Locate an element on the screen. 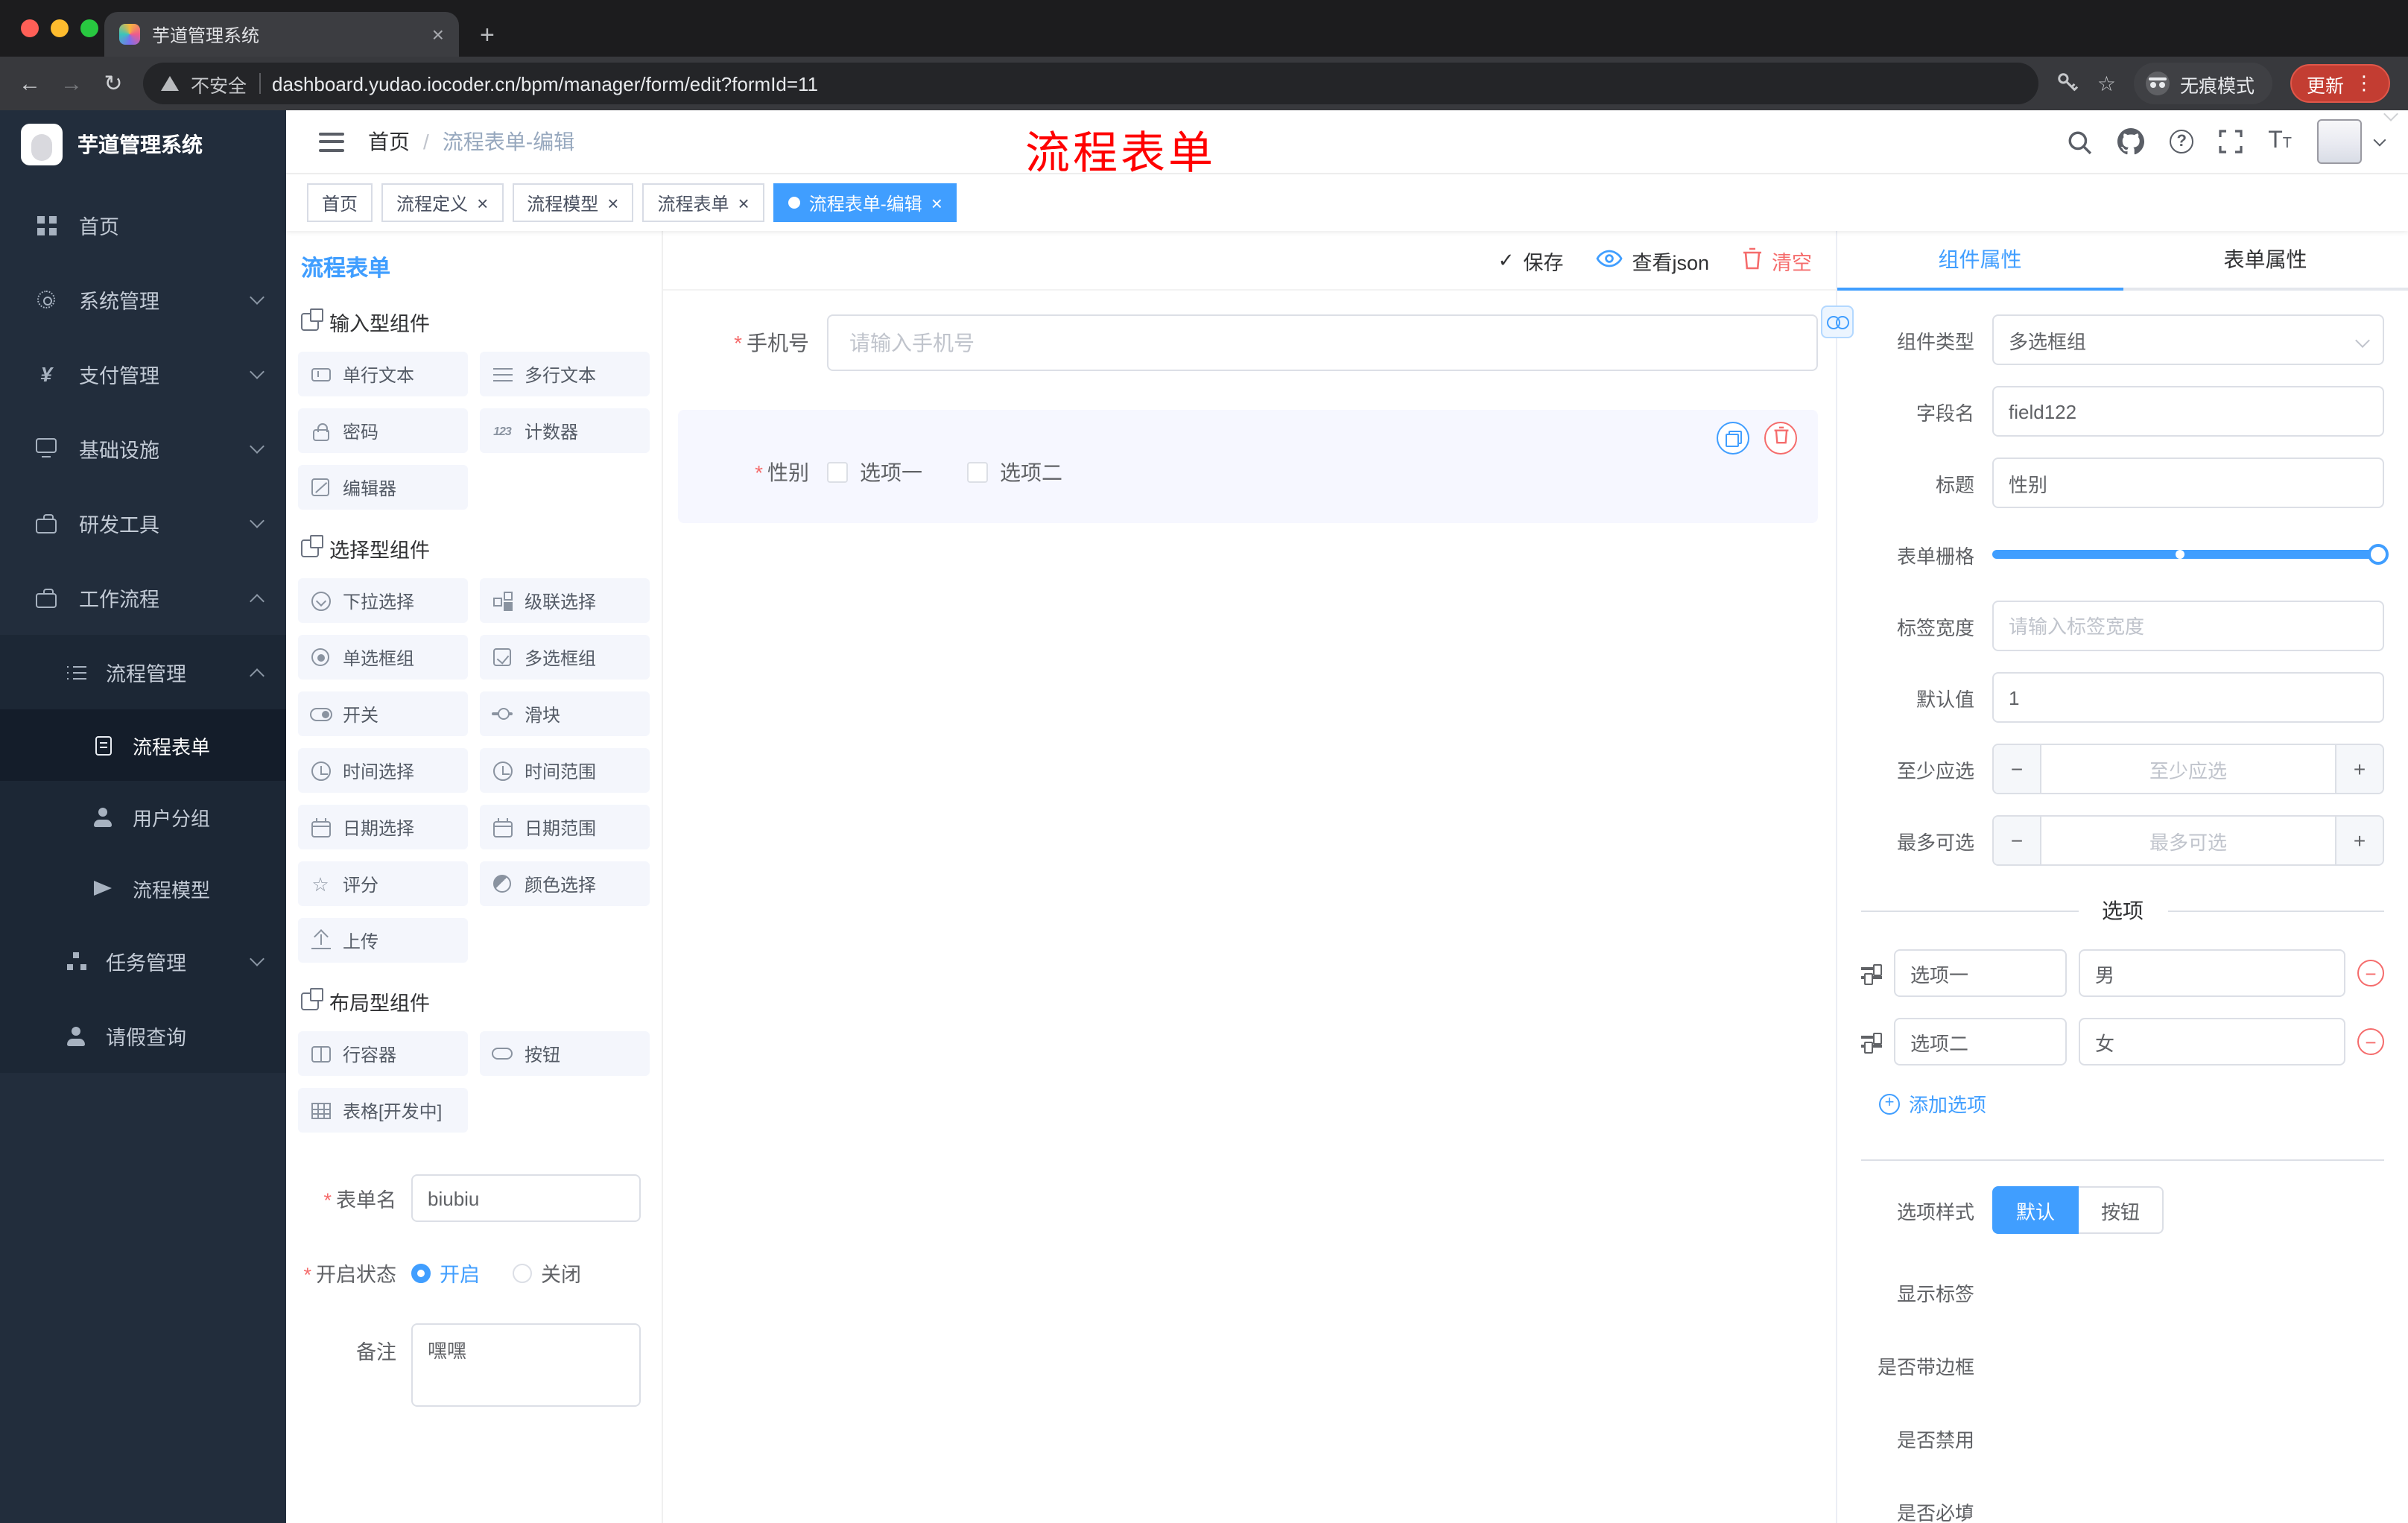 The width and height of the screenshot is (2408, 1523). search-icon is located at coordinates (2079, 141).